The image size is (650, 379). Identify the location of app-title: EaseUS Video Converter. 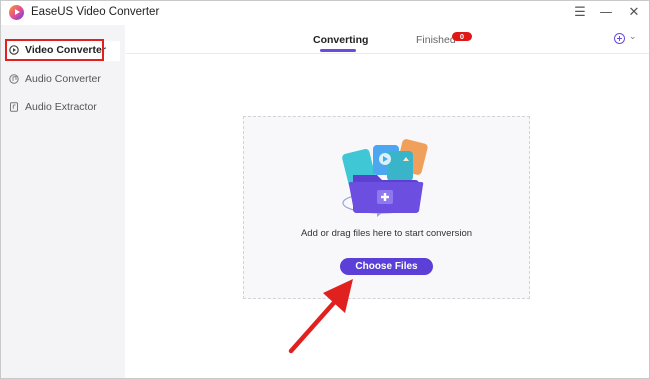
(95, 12).